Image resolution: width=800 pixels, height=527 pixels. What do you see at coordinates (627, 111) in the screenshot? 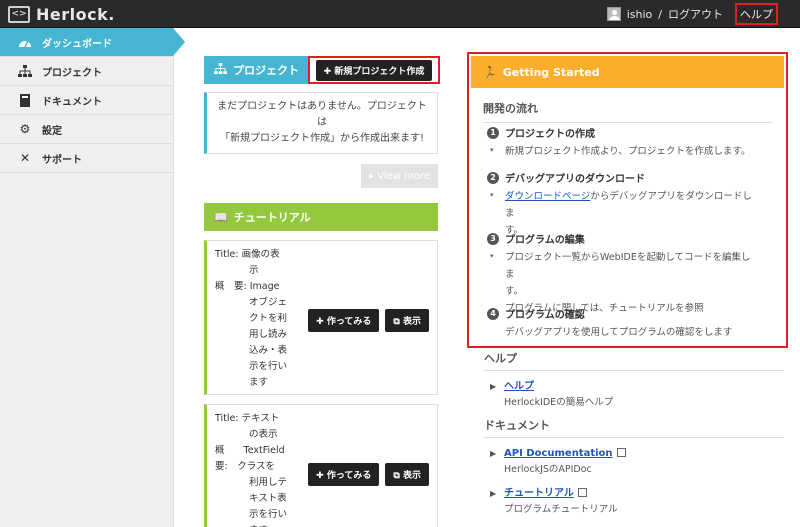
I see `dev-flow-subtitle: 開発の流れ` at bounding box center [627, 111].